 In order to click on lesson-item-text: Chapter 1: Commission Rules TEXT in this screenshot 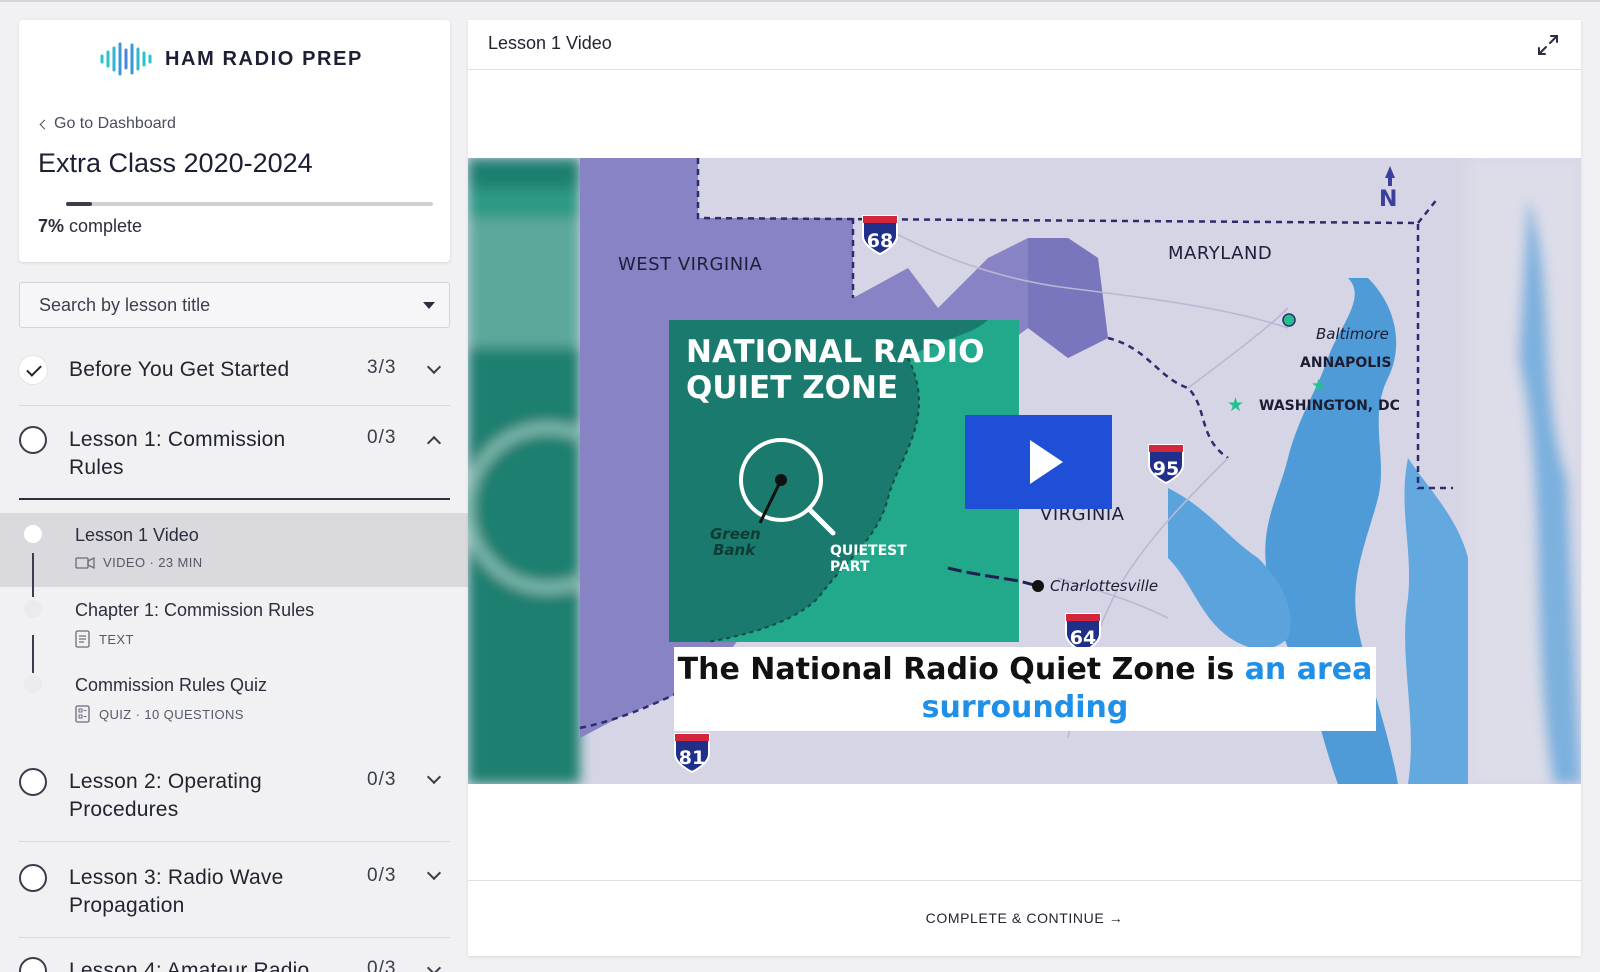, I will do `click(234, 625)`.